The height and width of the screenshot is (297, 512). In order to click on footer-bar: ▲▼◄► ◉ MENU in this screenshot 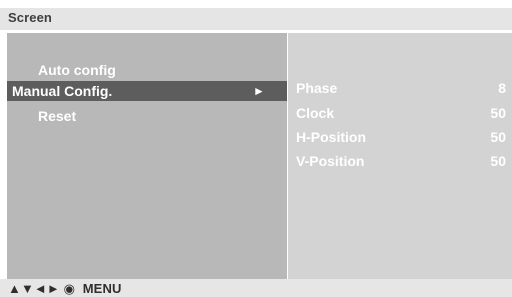, I will do `click(256, 288)`.